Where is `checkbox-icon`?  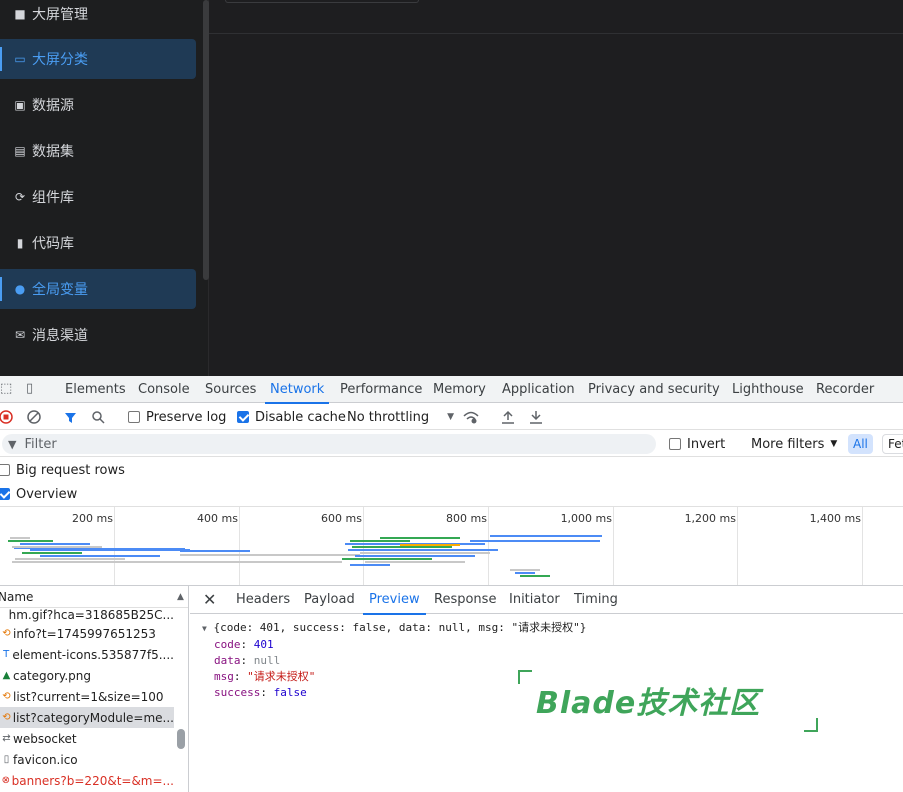
checkbox-icon is located at coordinates (134, 417).